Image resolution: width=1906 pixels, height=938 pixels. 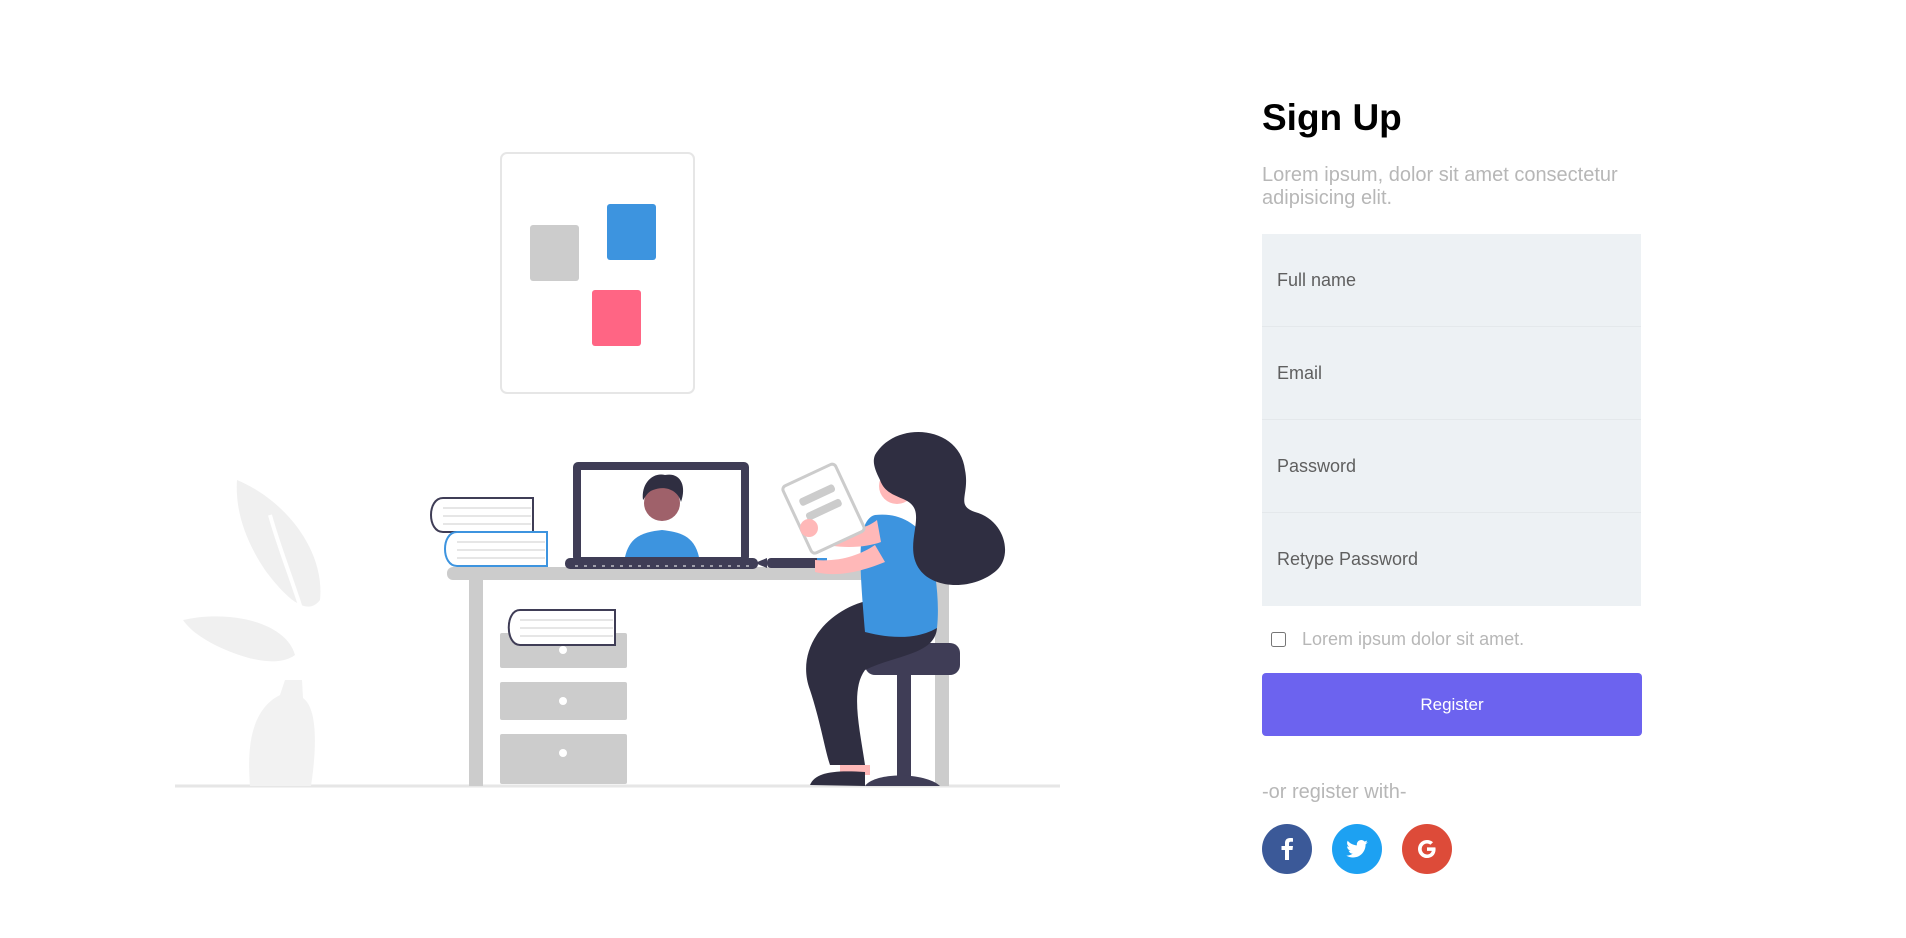 I want to click on email-field, so click(x=1451, y=373).